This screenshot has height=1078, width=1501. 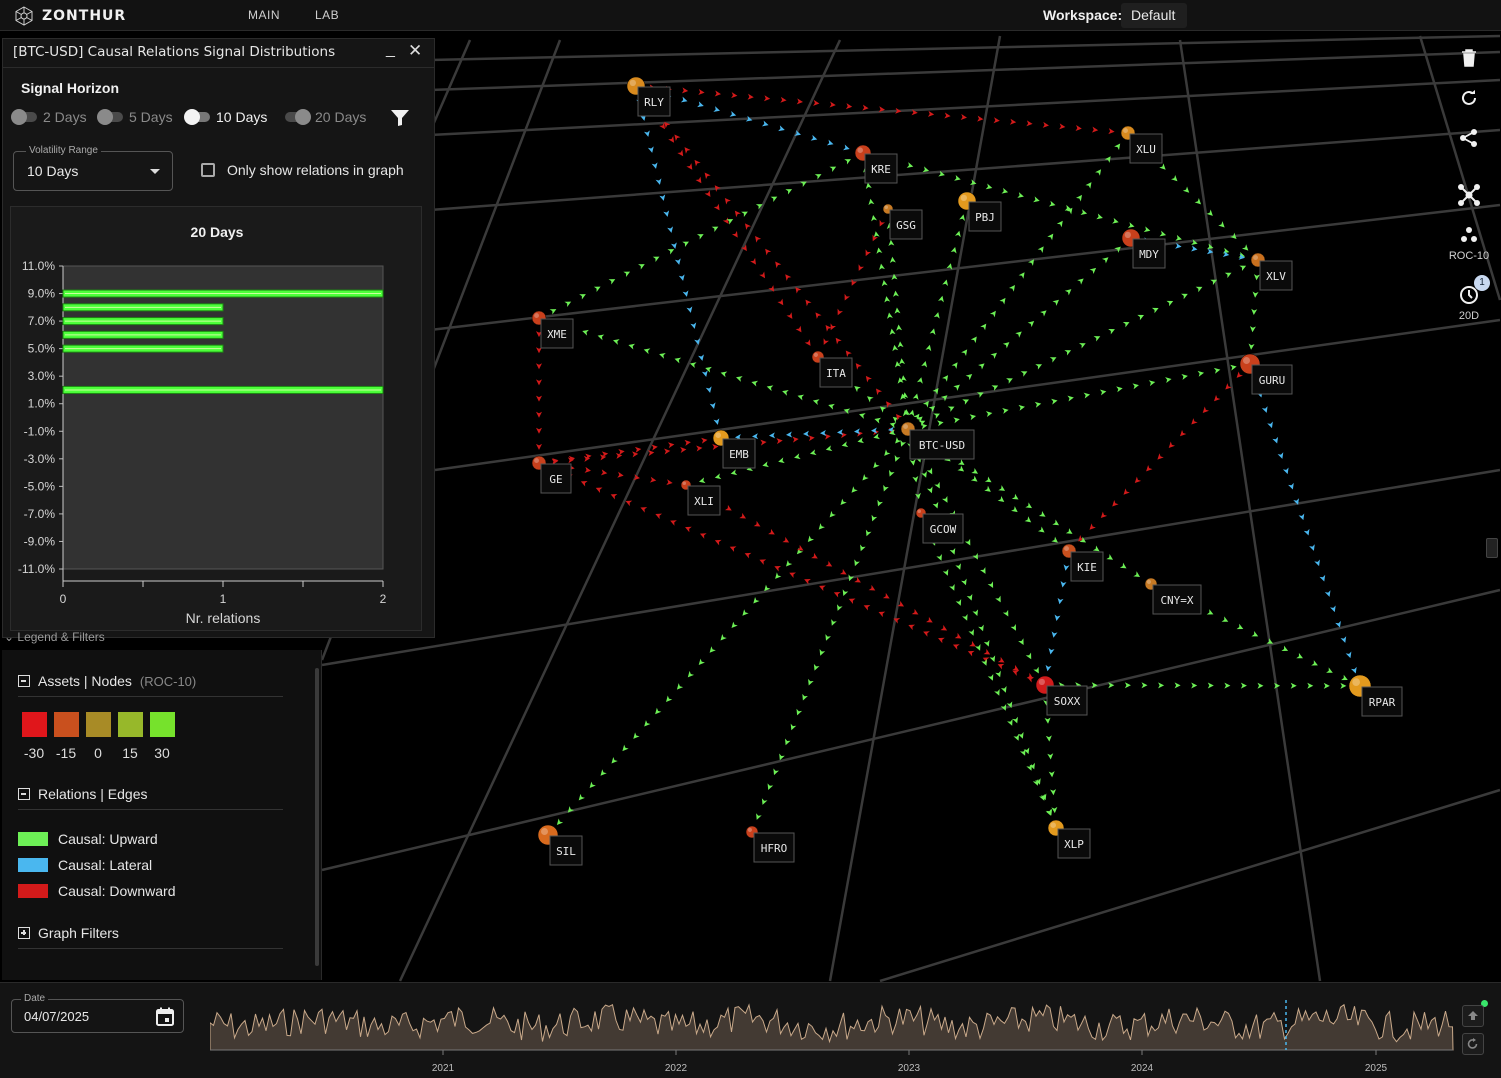 What do you see at coordinates (700, 497) in the screenshot?
I see `node-xli: XLI` at bounding box center [700, 497].